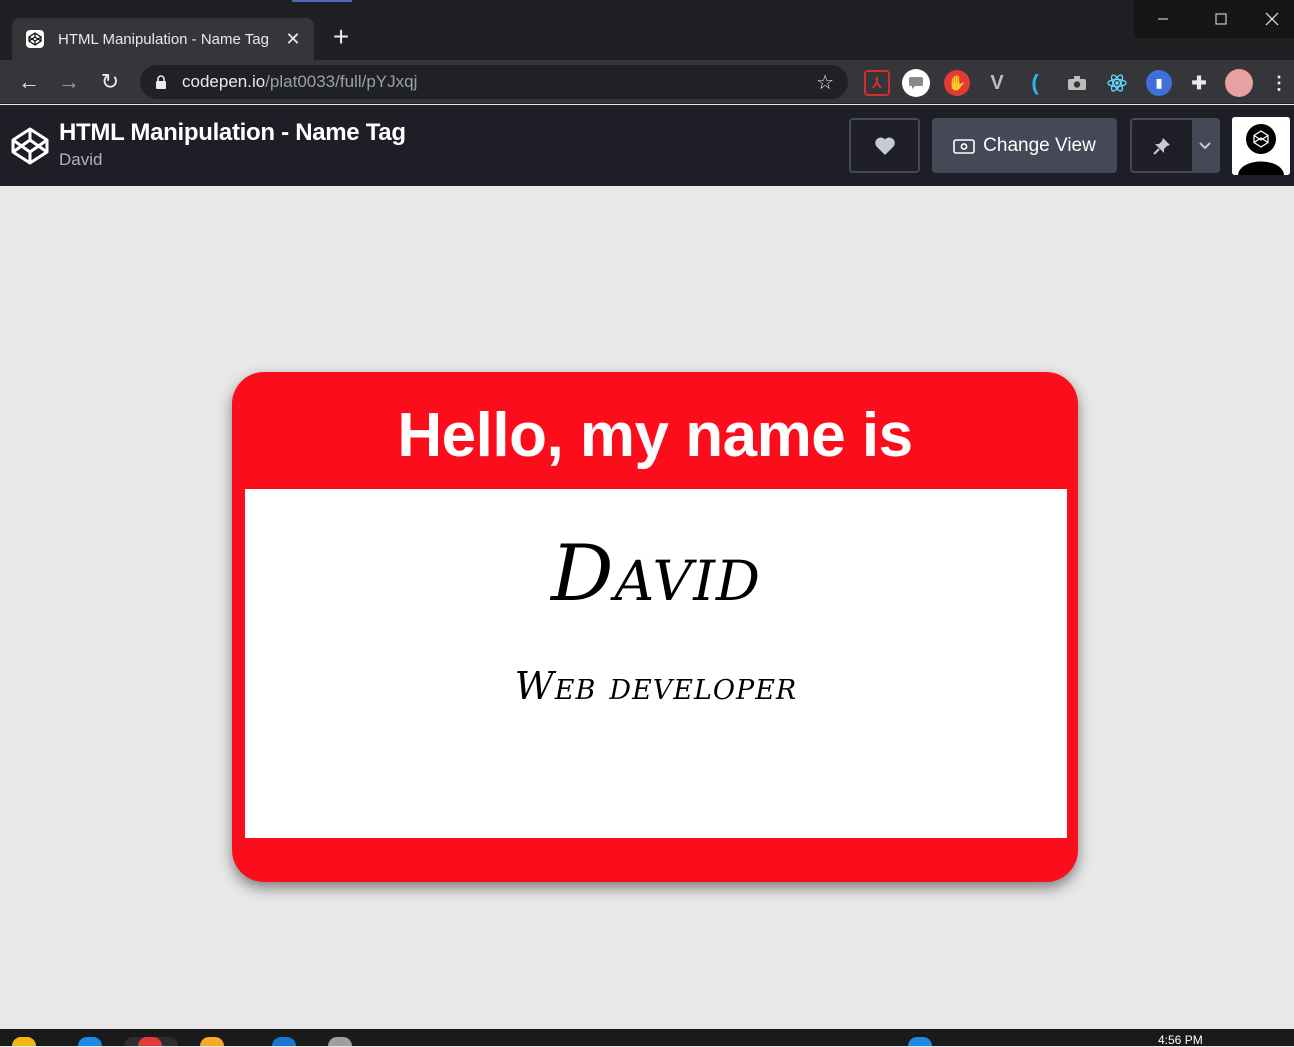 This screenshot has width=1294, height=1047. What do you see at coordinates (161, 82) in the screenshot?
I see `lock-icon` at bounding box center [161, 82].